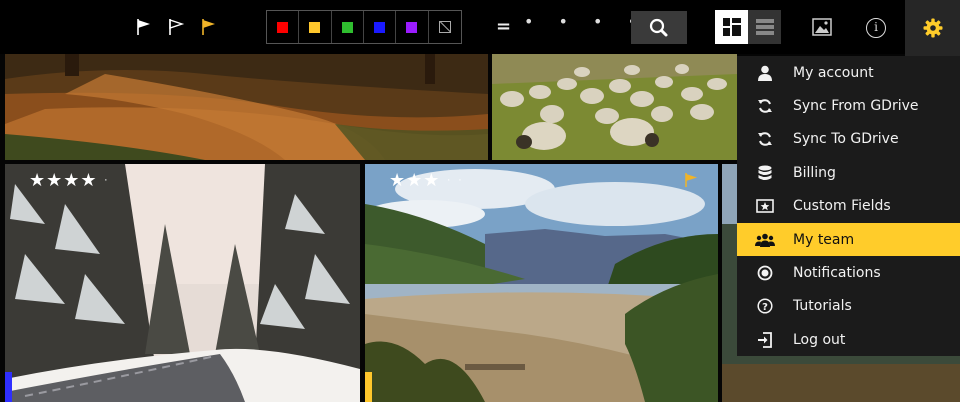 The height and width of the screenshot is (402, 960). I want to click on menu-item-label: My team, so click(824, 239).